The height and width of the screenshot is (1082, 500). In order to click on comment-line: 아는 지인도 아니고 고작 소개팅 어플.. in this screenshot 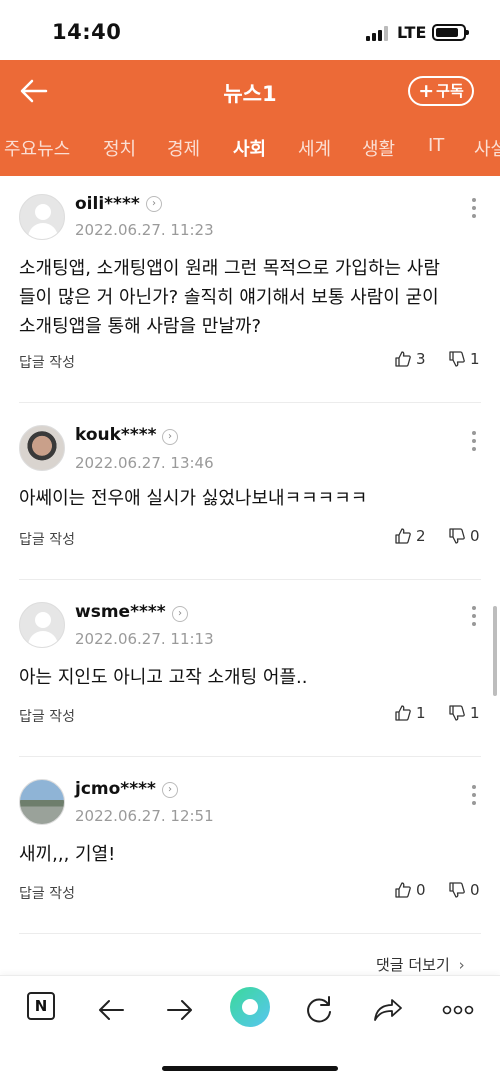, I will do `click(163, 677)`.